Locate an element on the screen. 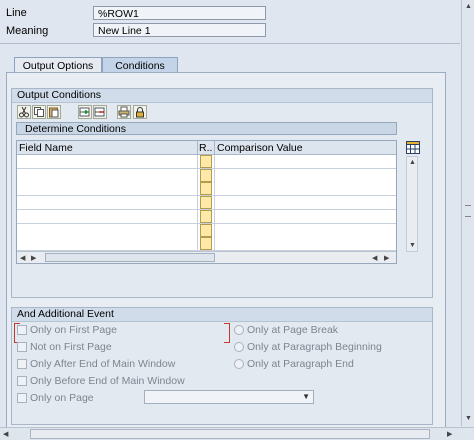 The width and height of the screenshot is (474, 440). focus-marker-right is located at coordinates (227, 333).